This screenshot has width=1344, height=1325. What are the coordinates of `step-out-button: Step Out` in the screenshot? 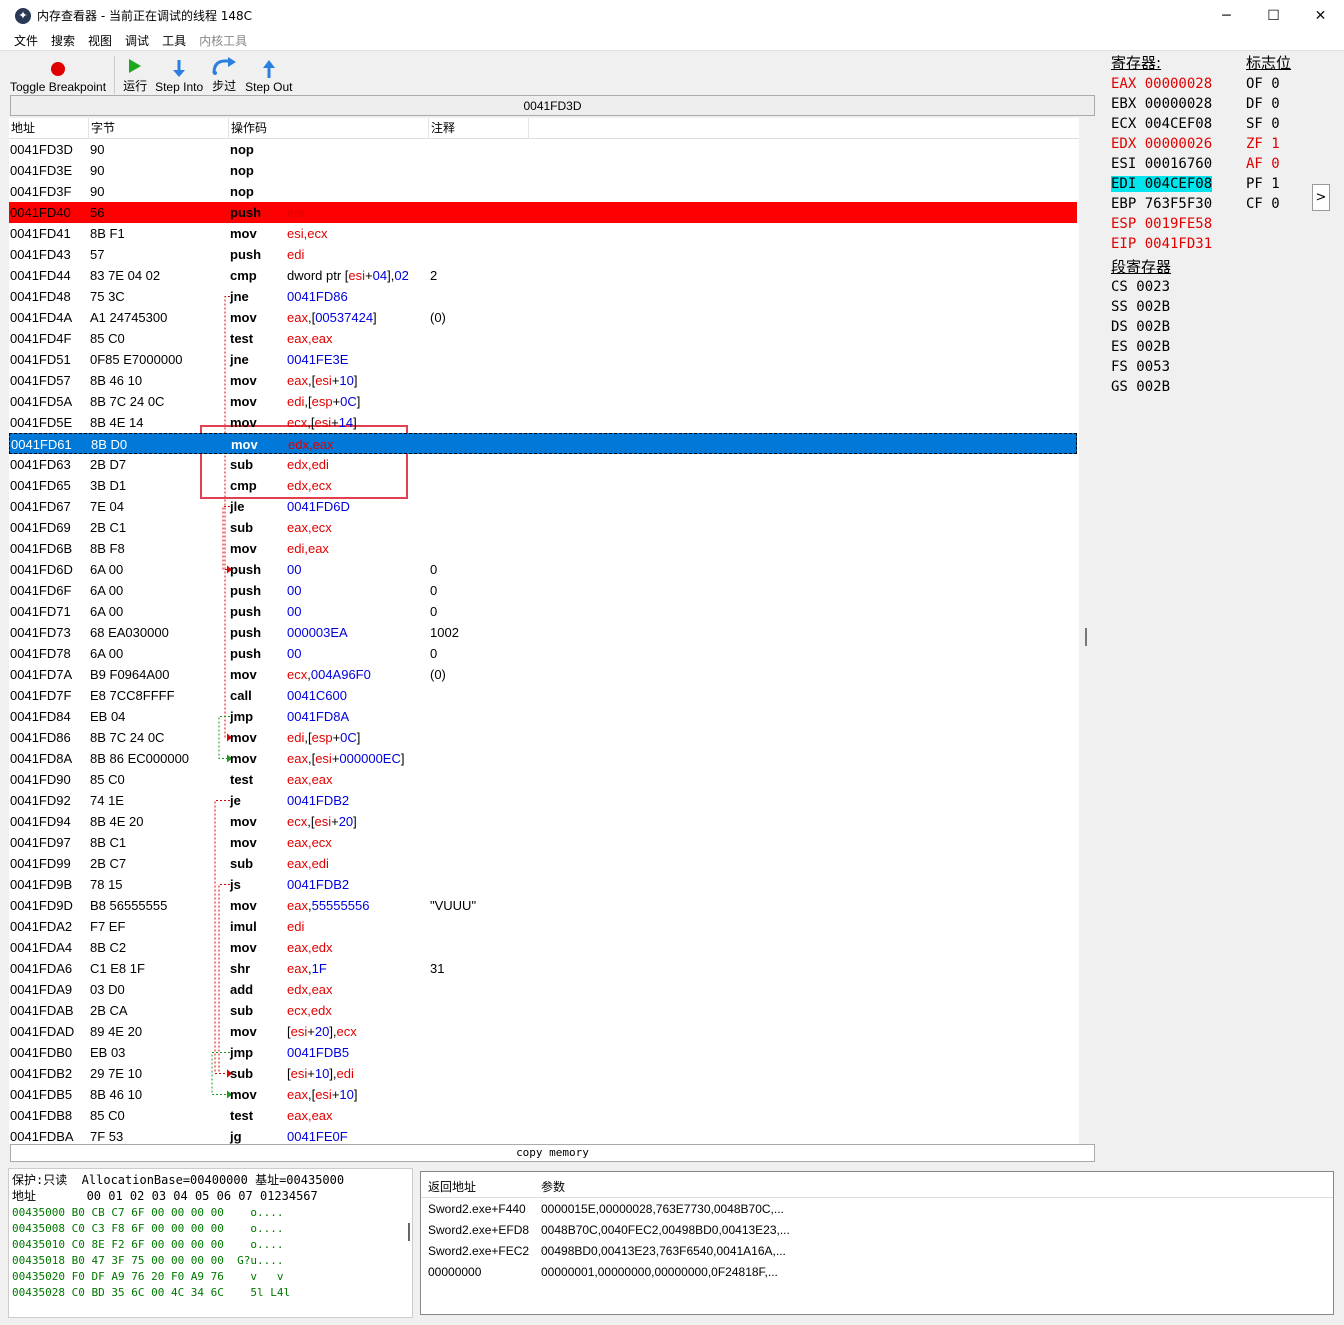 It's located at (269, 76).